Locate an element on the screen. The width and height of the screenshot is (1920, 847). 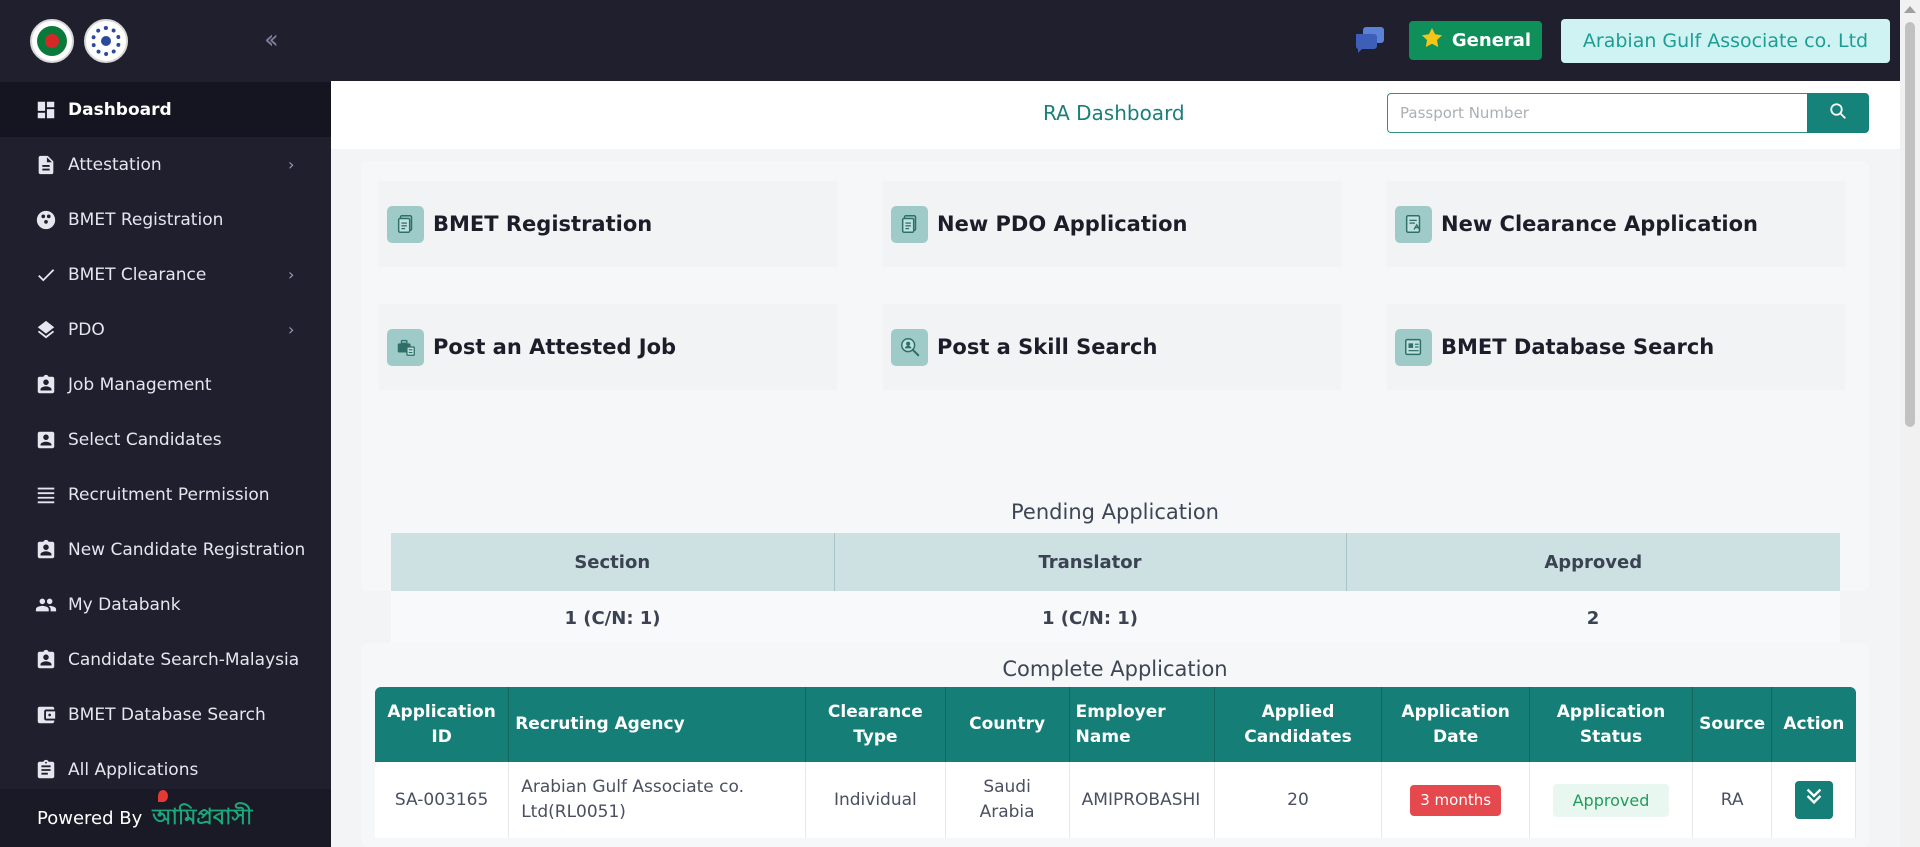
clipboard-icon is located at coordinates (46, 770).